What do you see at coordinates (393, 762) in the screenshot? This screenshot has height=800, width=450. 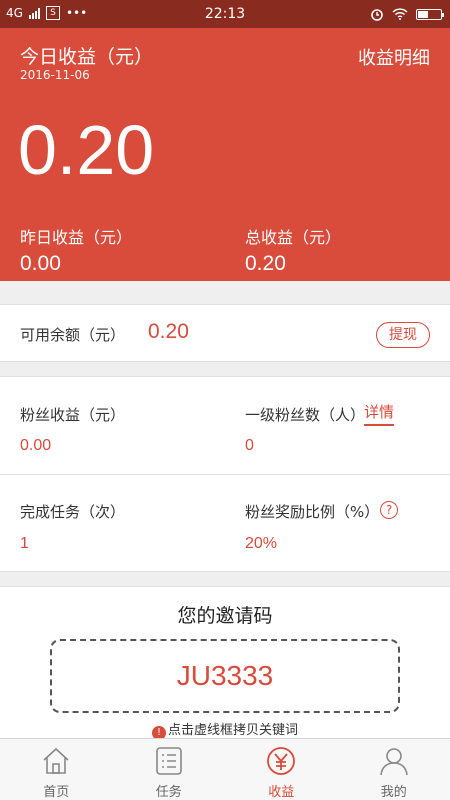 I see `user-icon` at bounding box center [393, 762].